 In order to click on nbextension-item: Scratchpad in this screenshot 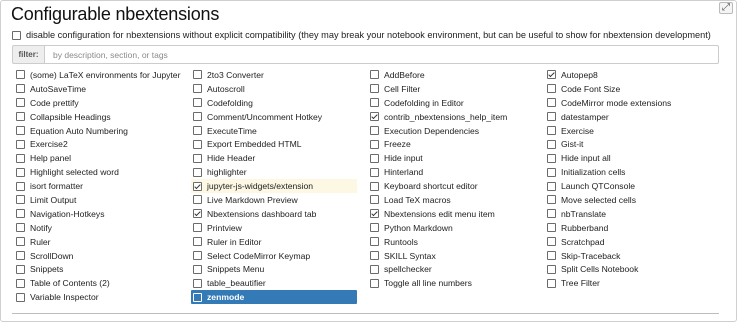, I will do `click(628, 242)`.